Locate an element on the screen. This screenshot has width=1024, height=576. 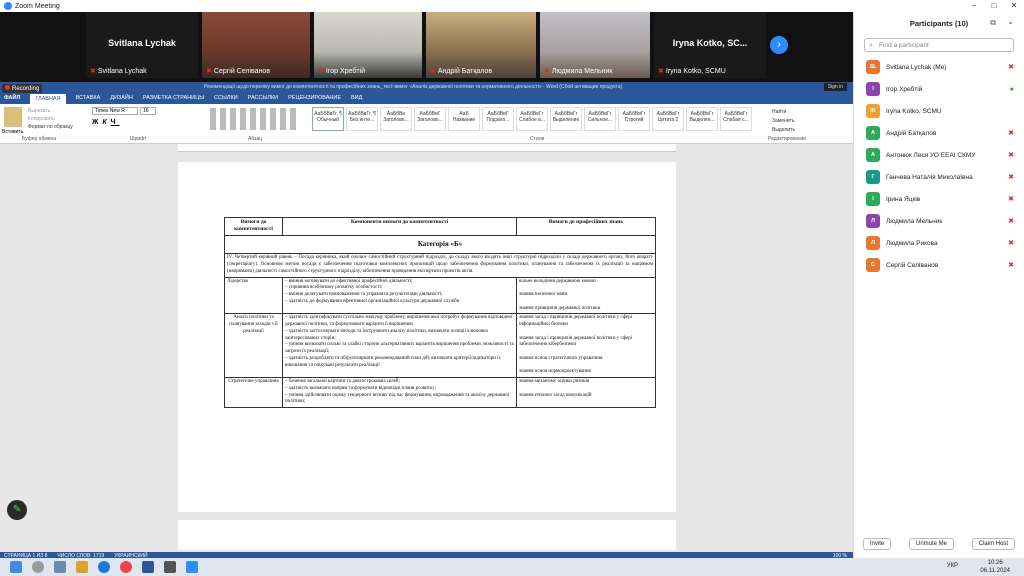
font-format-buttons: ЖКЧ is located at coordinates (106, 122).